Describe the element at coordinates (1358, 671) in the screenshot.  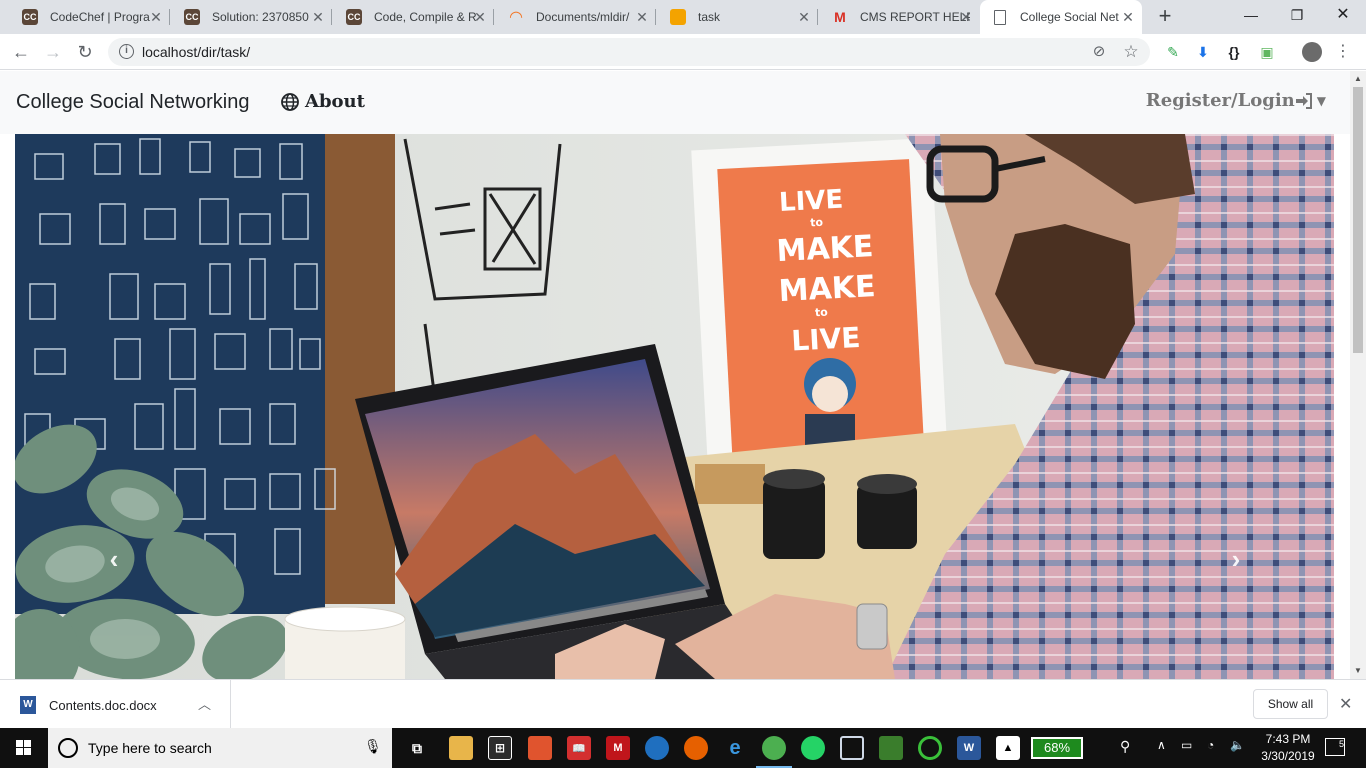
I see `scroll-down-icon: ▼` at that location.